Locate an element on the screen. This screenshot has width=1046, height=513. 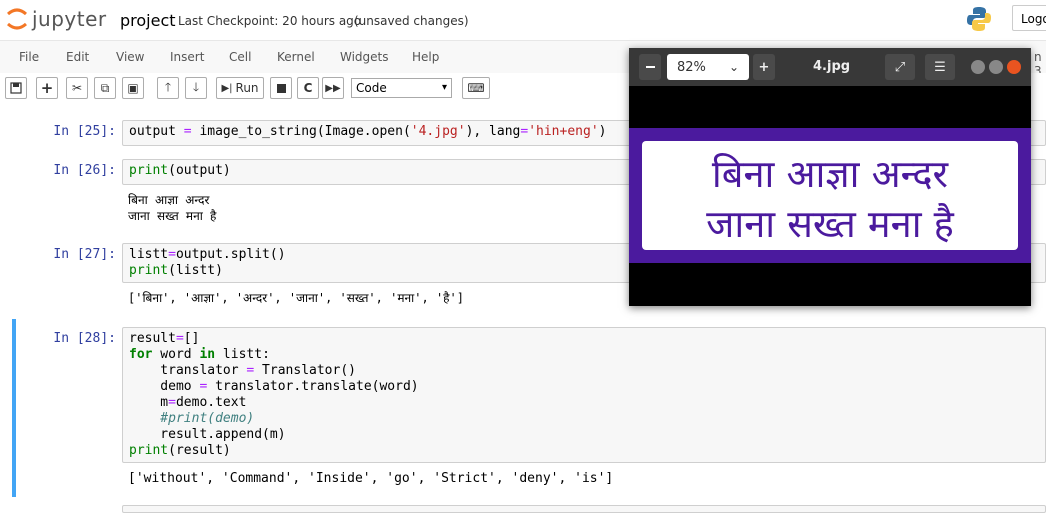
image-viewer-title: 4.jpg is located at coordinates (832, 66).